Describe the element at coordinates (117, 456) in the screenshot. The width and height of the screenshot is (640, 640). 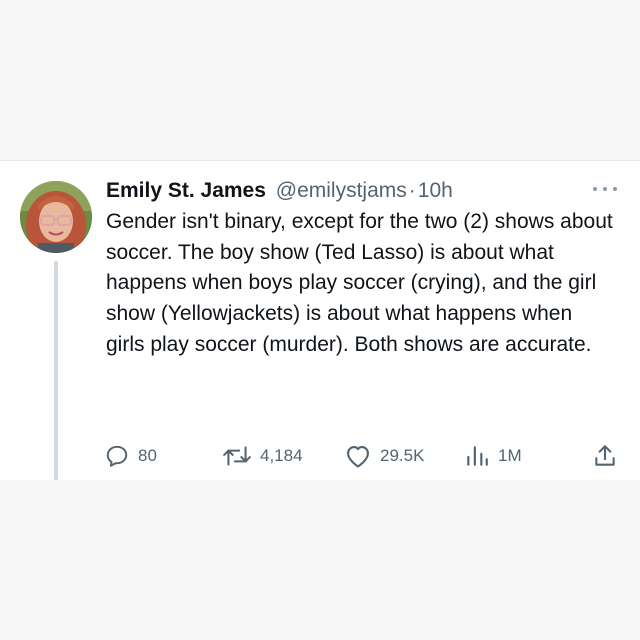
I see `reply-icon` at that location.